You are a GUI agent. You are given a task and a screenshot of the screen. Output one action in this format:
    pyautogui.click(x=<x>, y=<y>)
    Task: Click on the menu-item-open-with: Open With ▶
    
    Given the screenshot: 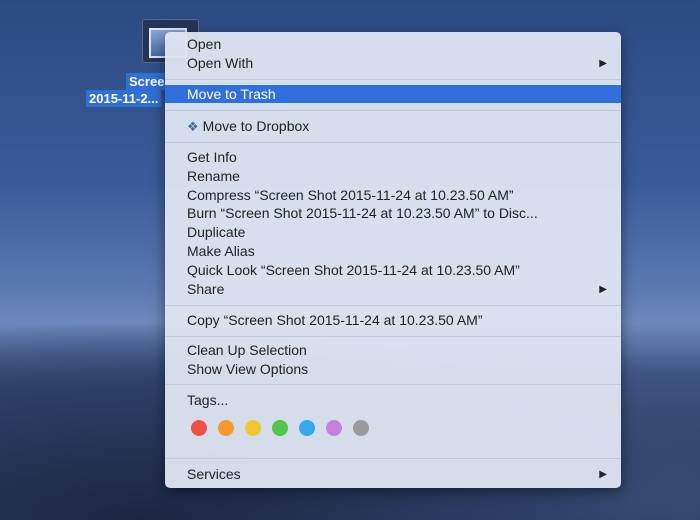 What is the action you would take?
    pyautogui.click(x=393, y=63)
    